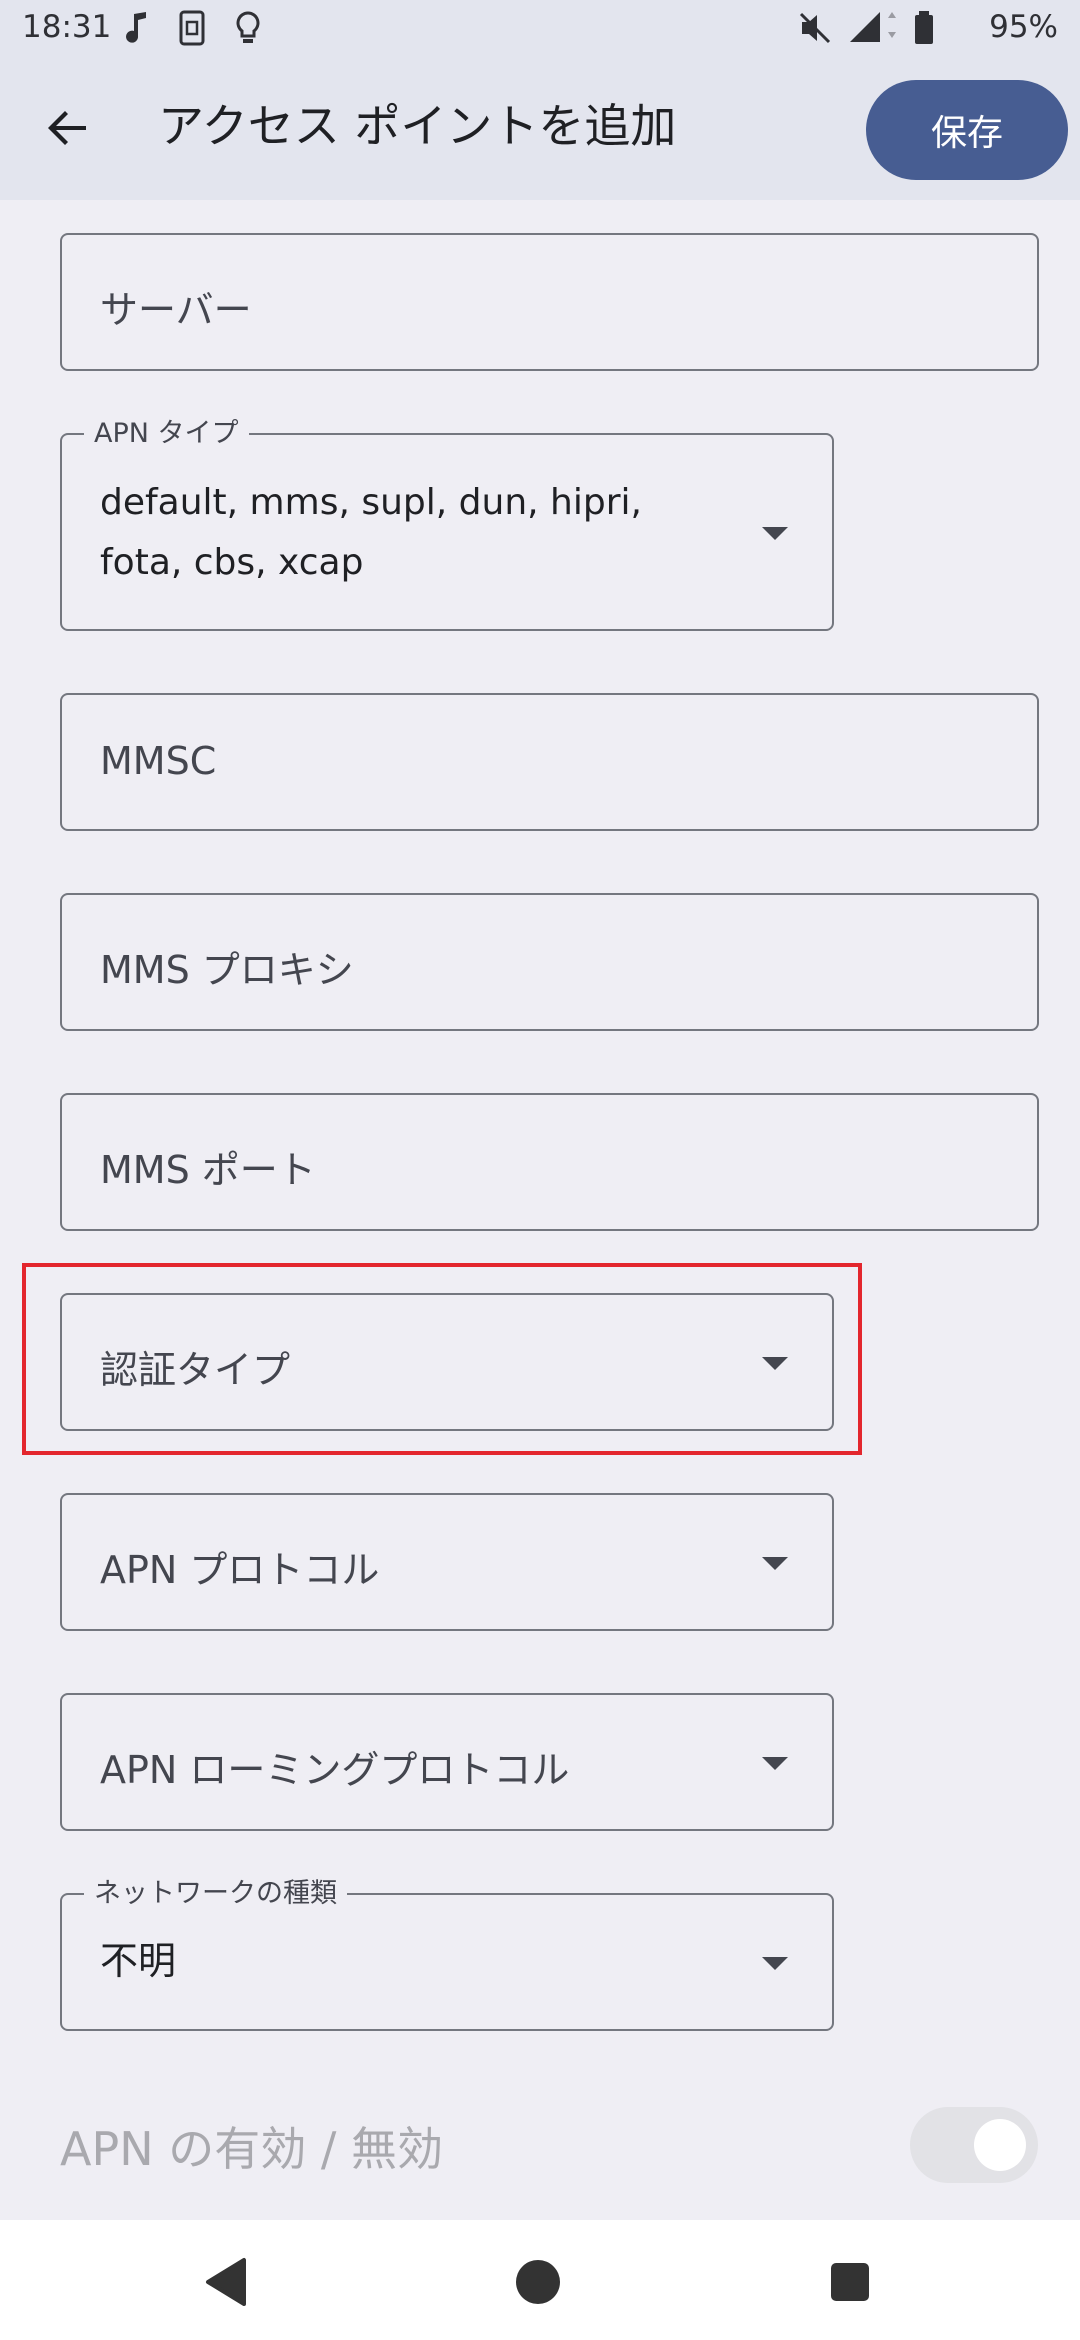 This screenshot has height=2340, width=1080. I want to click on apn-enable-toggle, so click(974, 2145).